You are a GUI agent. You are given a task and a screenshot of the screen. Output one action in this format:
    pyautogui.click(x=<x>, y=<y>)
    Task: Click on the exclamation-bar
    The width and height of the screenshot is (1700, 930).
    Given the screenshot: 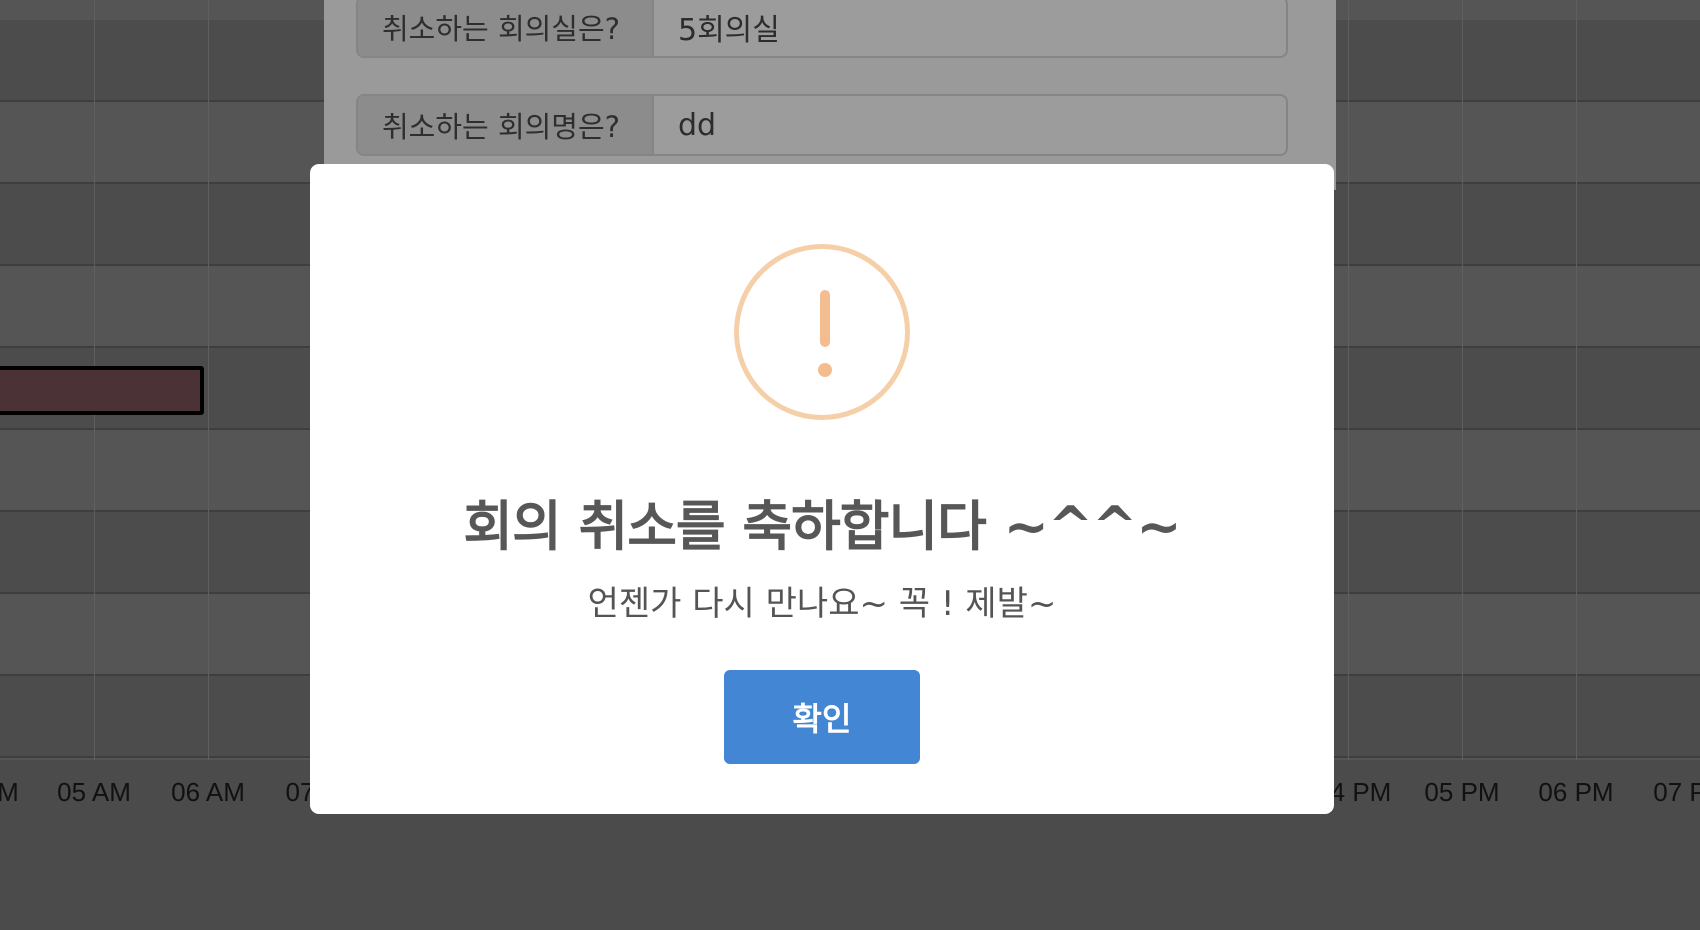 What is the action you would take?
    pyautogui.click(x=825, y=318)
    